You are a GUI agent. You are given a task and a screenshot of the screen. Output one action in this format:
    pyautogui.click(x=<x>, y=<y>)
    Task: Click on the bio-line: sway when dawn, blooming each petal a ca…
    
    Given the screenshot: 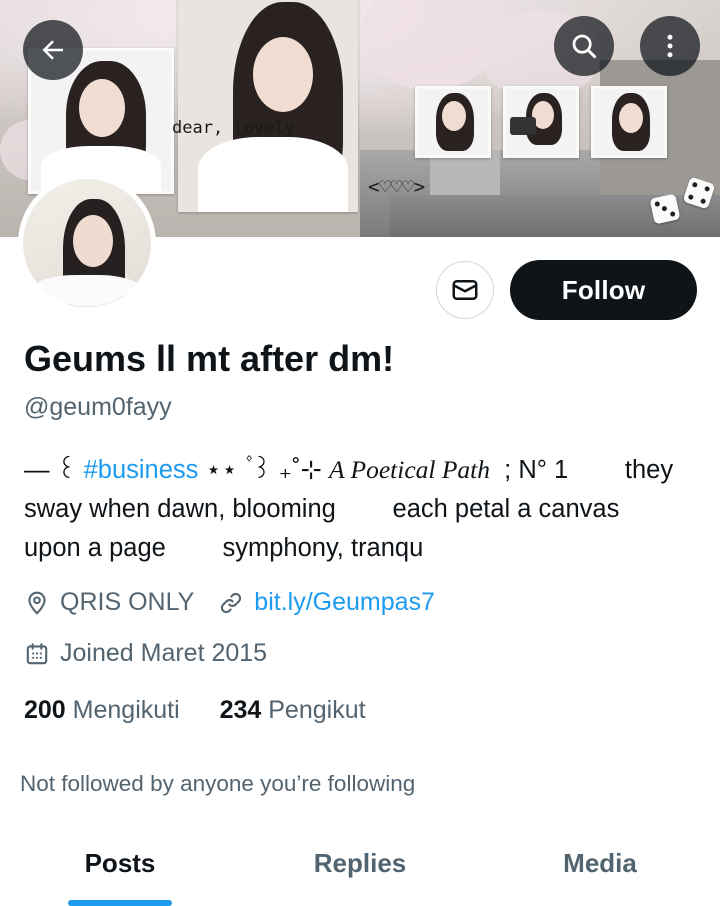 What is the action you would take?
    pyautogui.click(x=322, y=509)
    